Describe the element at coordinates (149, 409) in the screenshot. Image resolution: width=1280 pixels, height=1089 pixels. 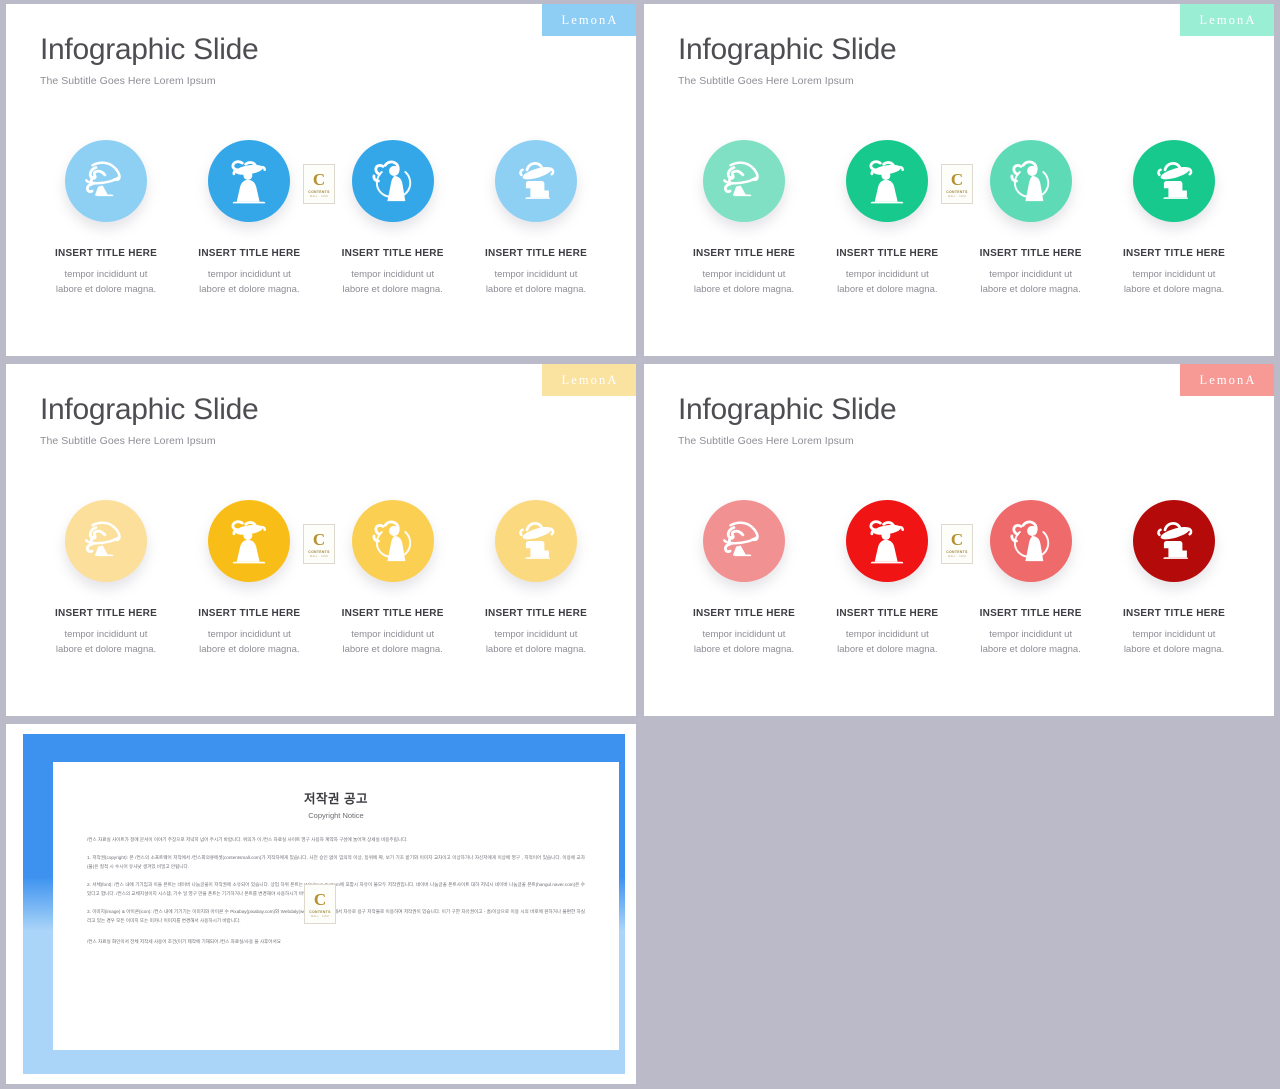
I see `page-title: Infographic Slide` at that location.